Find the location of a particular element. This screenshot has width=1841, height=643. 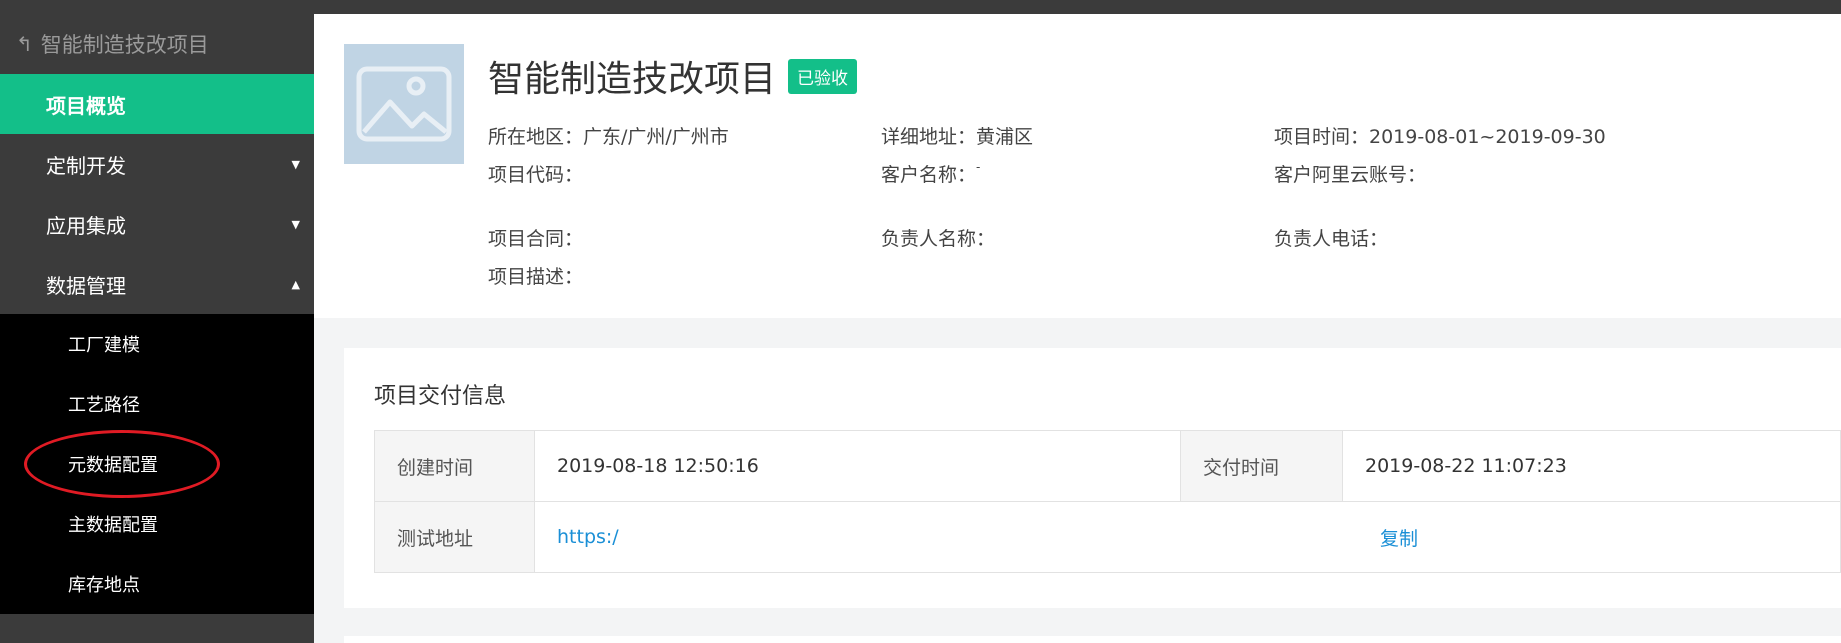

field-address: 详细地址：黄浦区 is located at coordinates (957, 137).